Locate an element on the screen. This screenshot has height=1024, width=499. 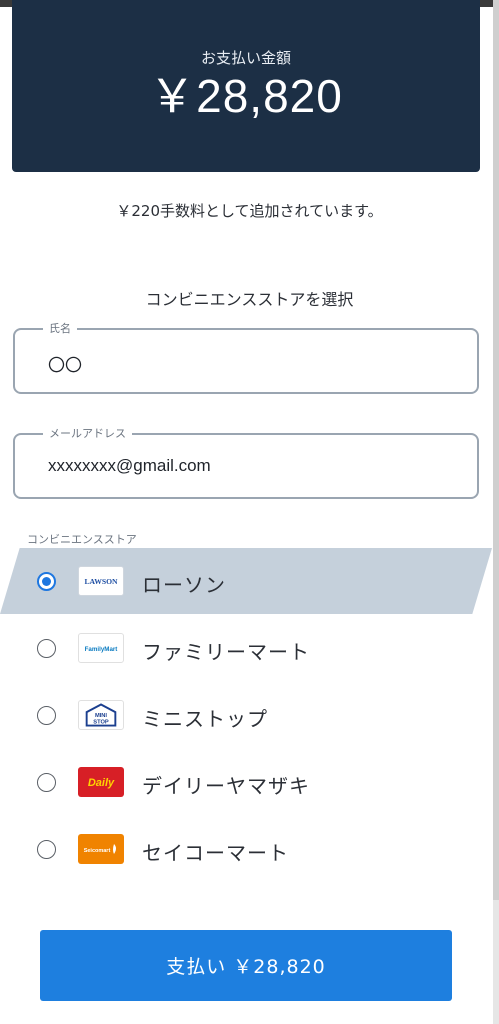
familymart-logo-text: FamilyMart is located at coordinates (101, 649).